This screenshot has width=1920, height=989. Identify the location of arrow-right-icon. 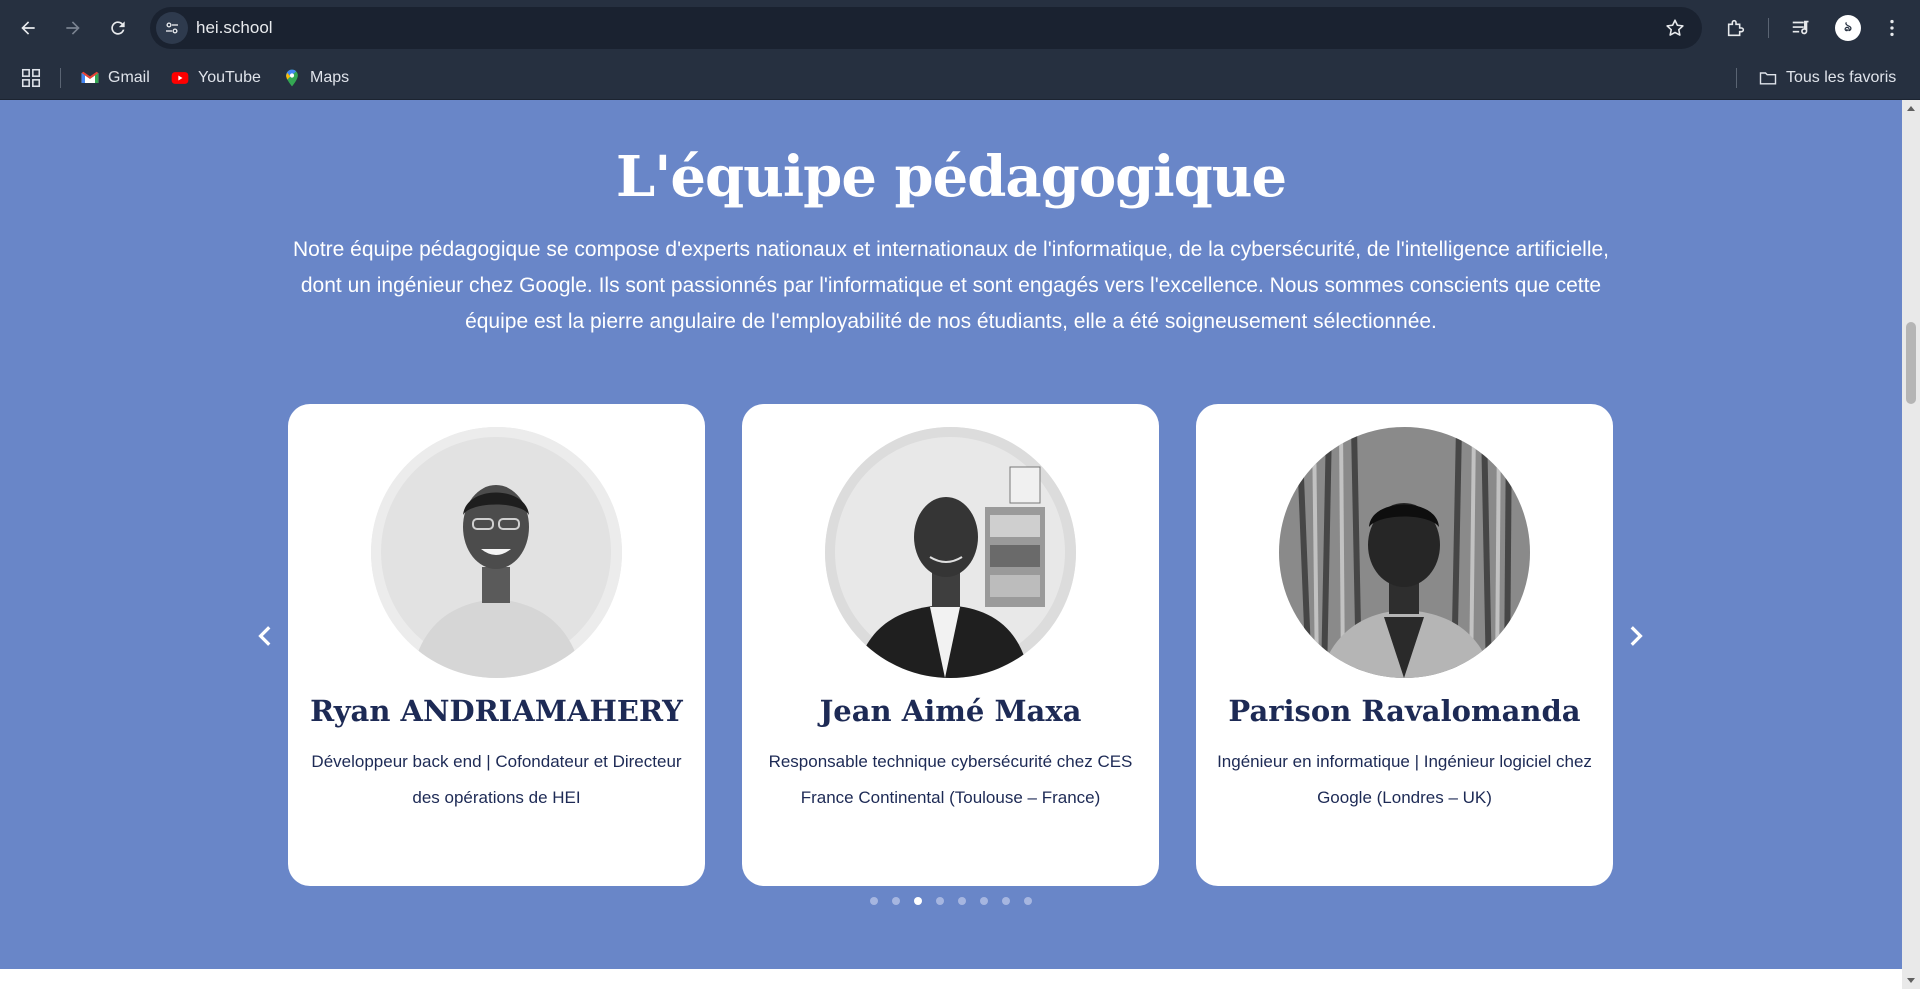
(73, 28).